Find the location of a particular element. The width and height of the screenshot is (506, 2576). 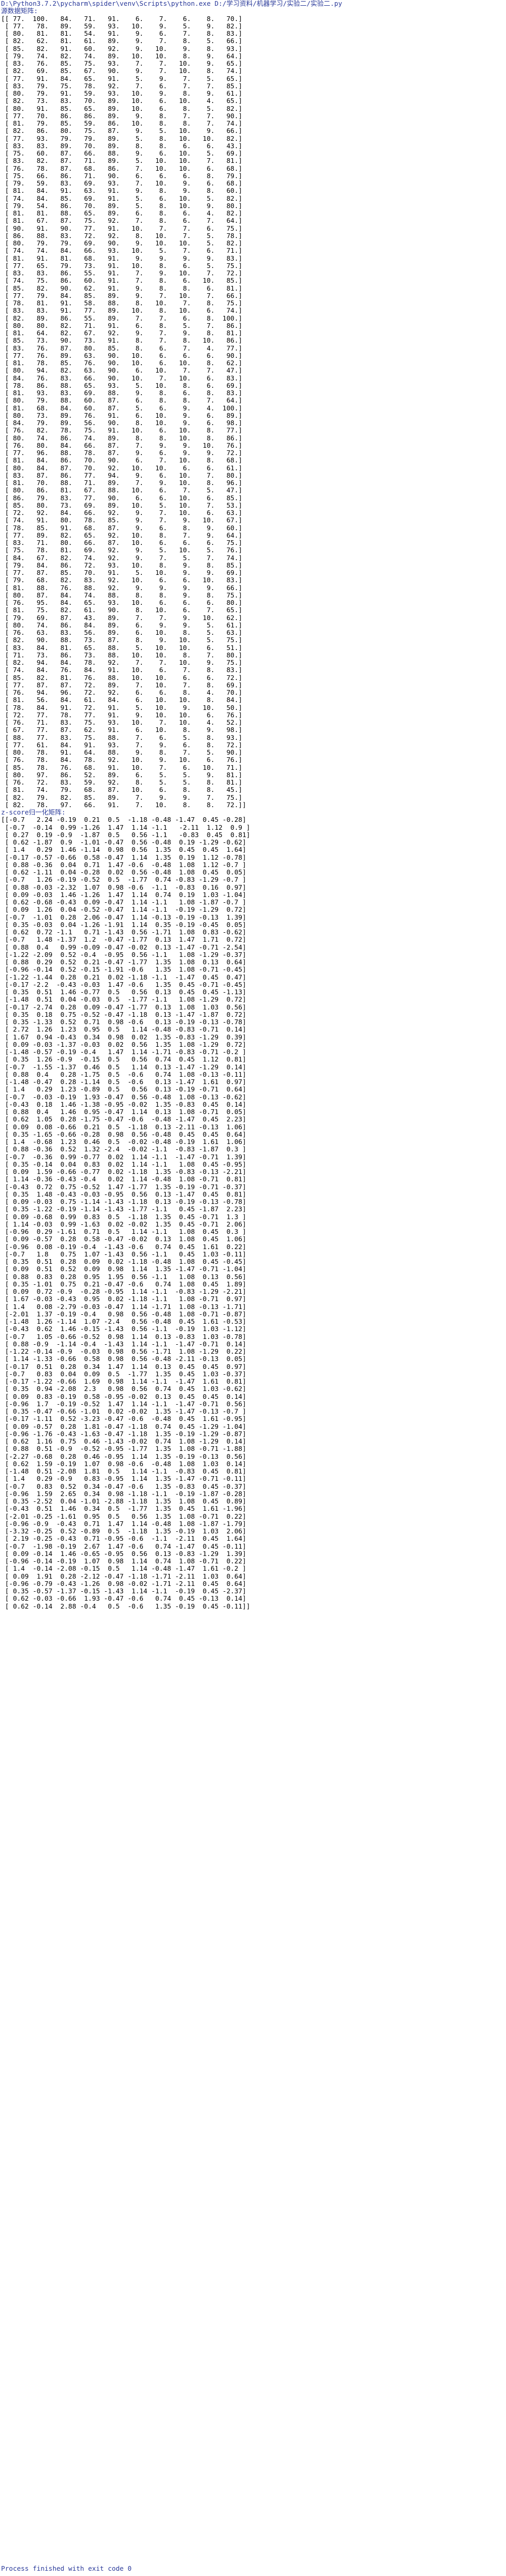

matrix-row: [ 90. 91. 90. 77. 91. 10. 7. 7. 6. 75.] is located at coordinates (122, 228).